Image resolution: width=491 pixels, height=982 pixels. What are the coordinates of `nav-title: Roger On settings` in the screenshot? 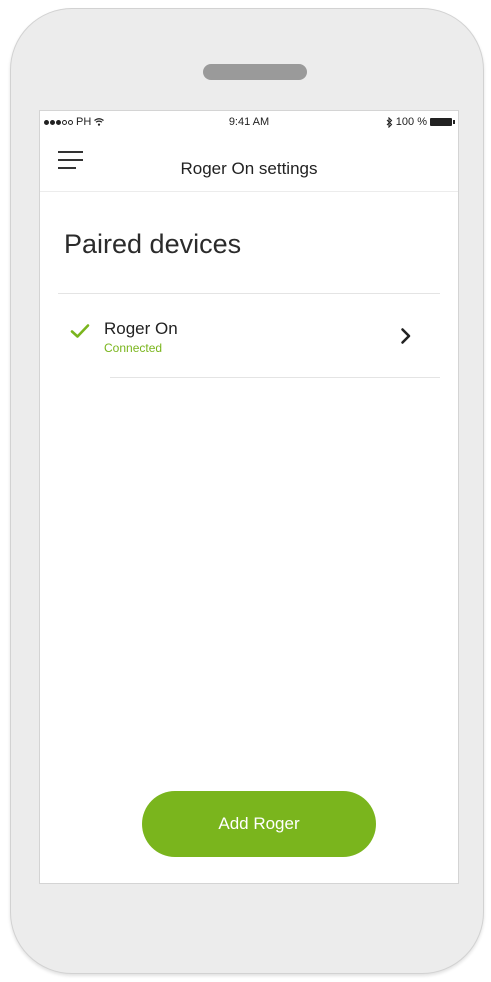 It's located at (249, 168).